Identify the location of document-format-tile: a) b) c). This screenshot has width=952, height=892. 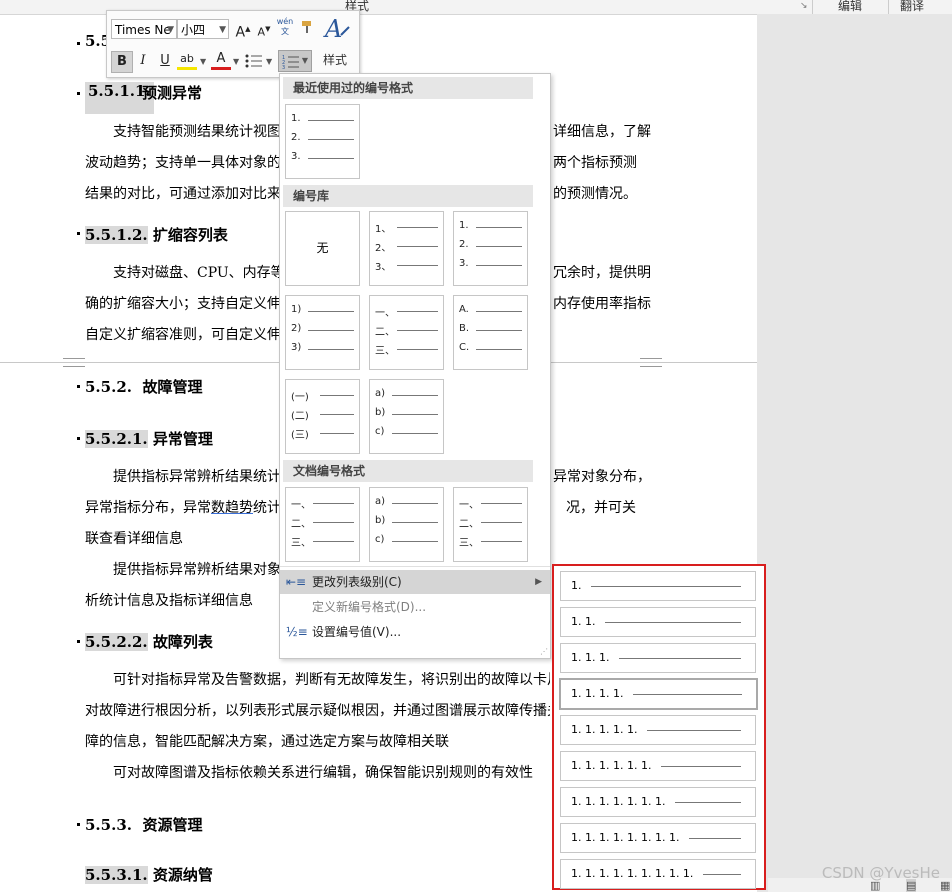
(406, 524).